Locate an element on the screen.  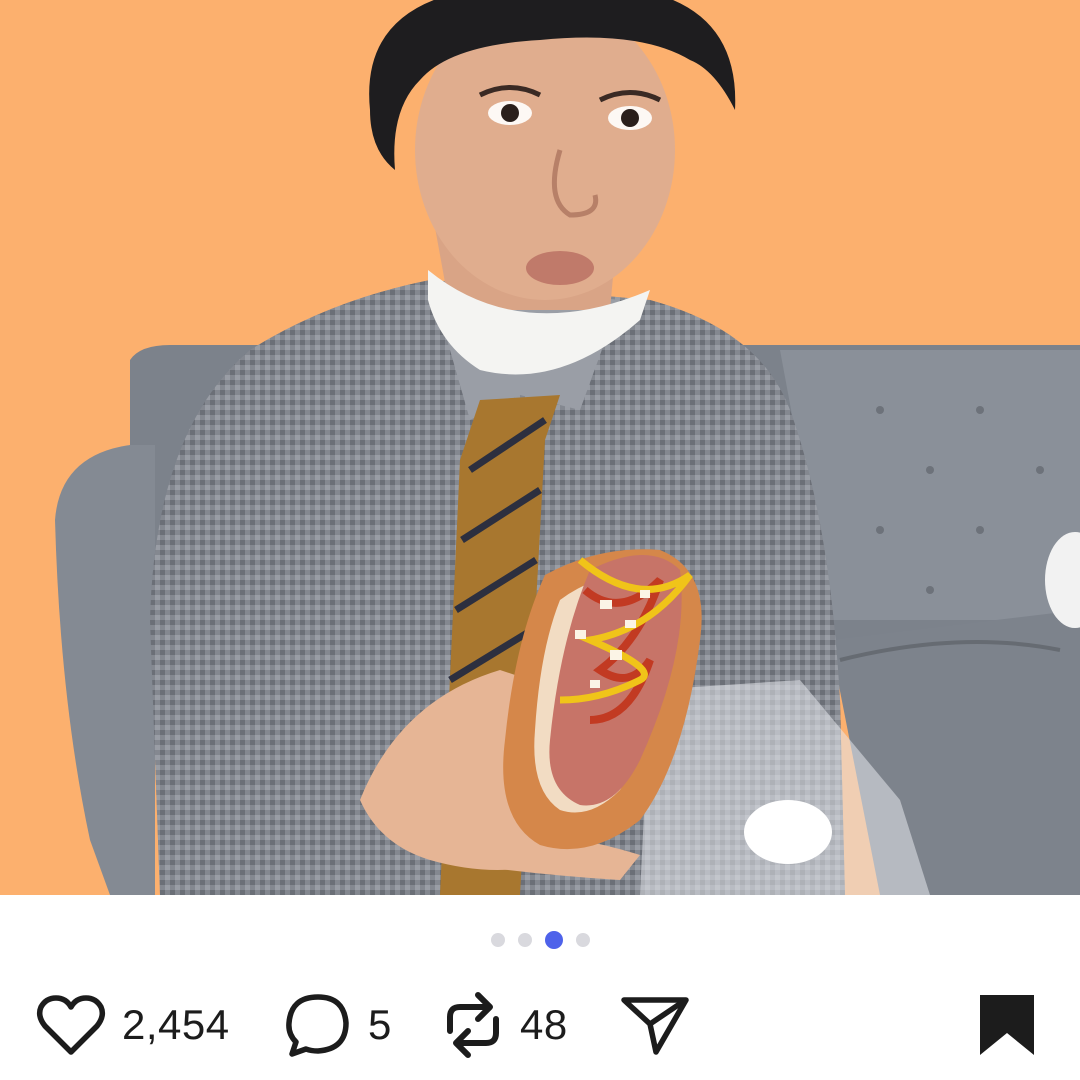
comment-count: 5 is located at coordinates (380, 1024).